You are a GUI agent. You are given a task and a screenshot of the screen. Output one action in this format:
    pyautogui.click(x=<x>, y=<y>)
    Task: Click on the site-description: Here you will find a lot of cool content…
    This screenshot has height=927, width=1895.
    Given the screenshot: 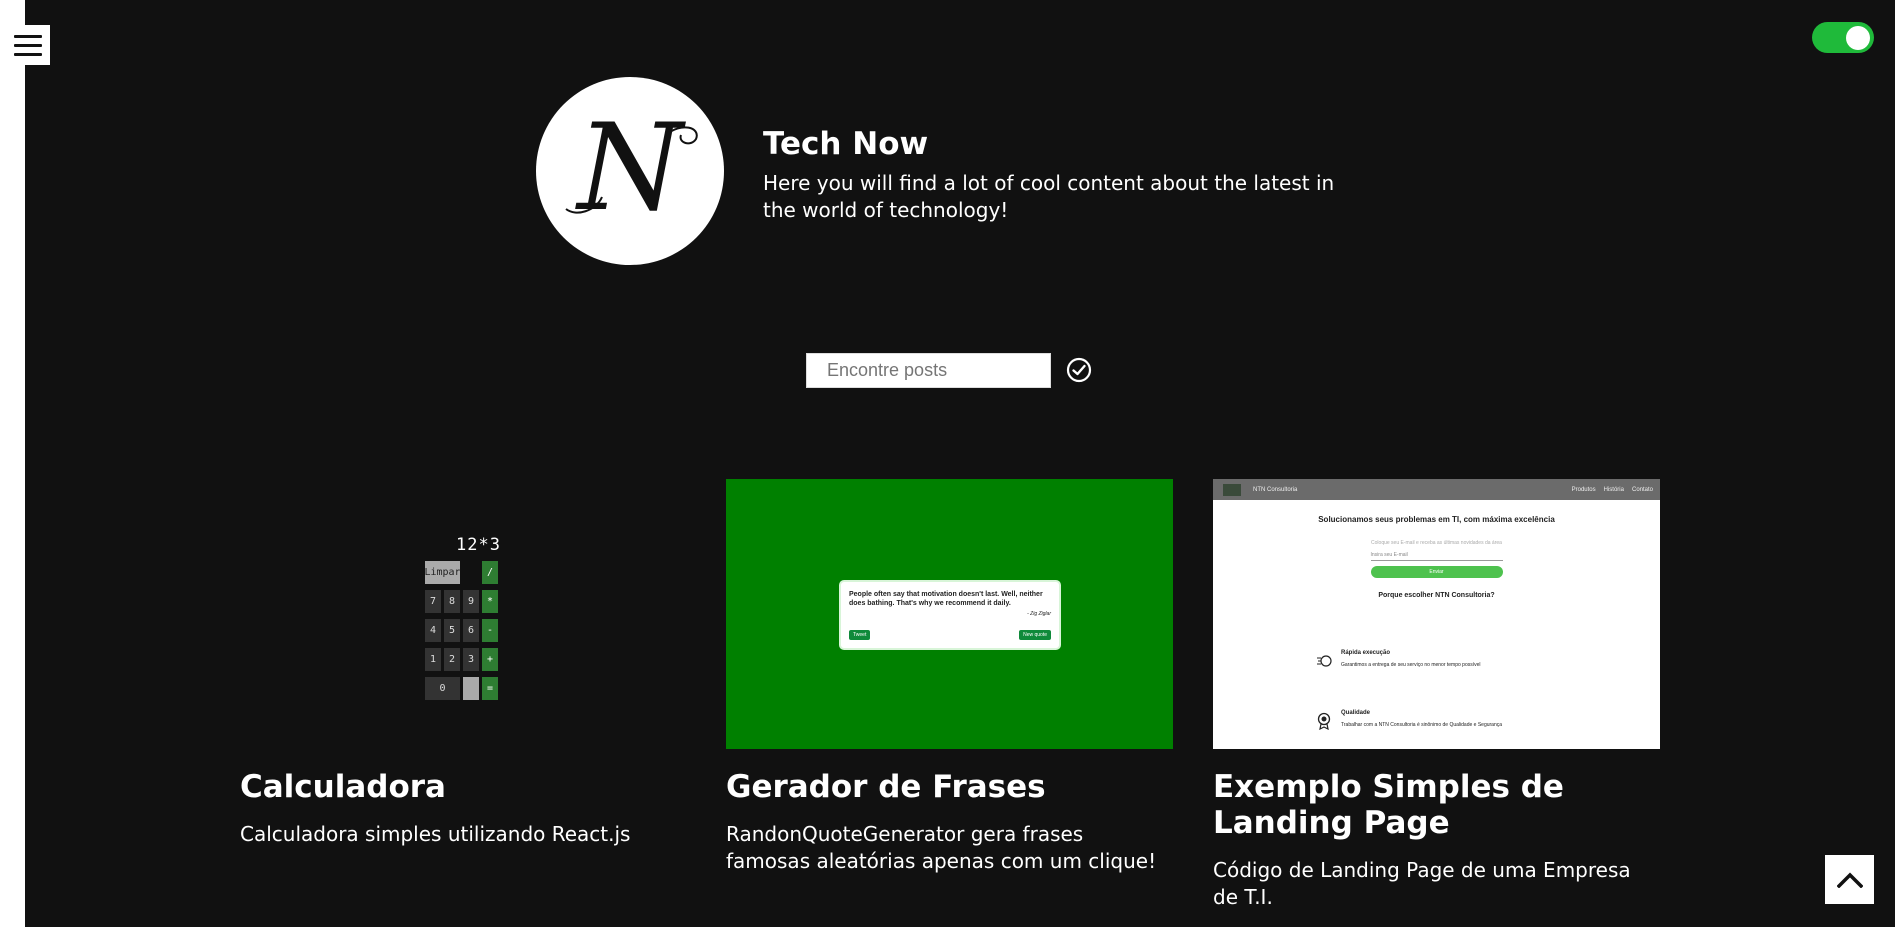 What is the action you would take?
    pyautogui.click(x=1049, y=196)
    